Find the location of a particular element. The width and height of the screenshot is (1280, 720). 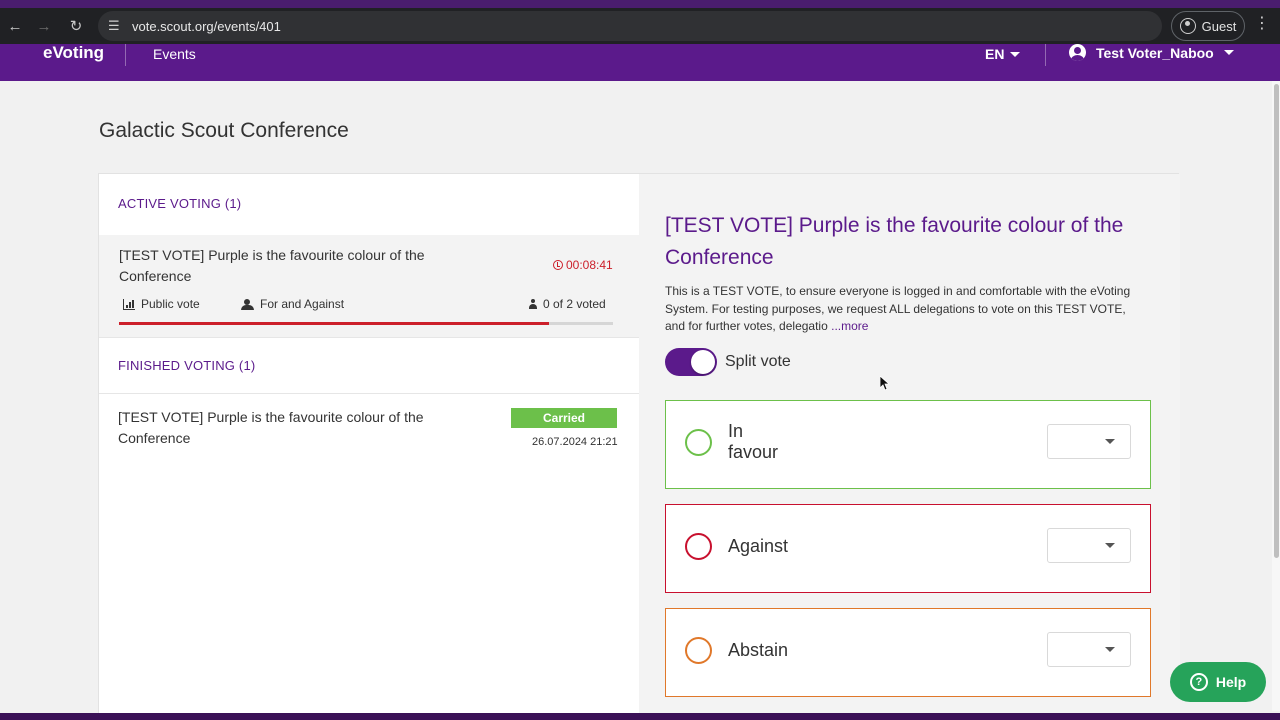

back-arrow-icon: ← is located at coordinates (15, 26).